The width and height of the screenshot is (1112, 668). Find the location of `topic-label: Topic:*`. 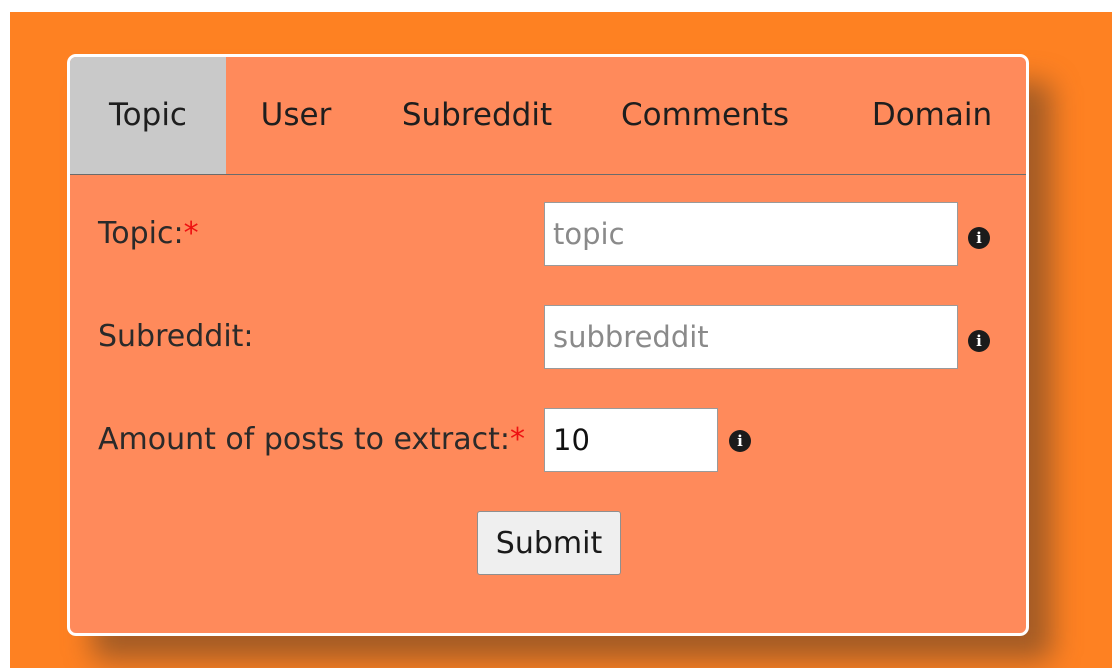

topic-label: Topic:* is located at coordinates (148, 233).